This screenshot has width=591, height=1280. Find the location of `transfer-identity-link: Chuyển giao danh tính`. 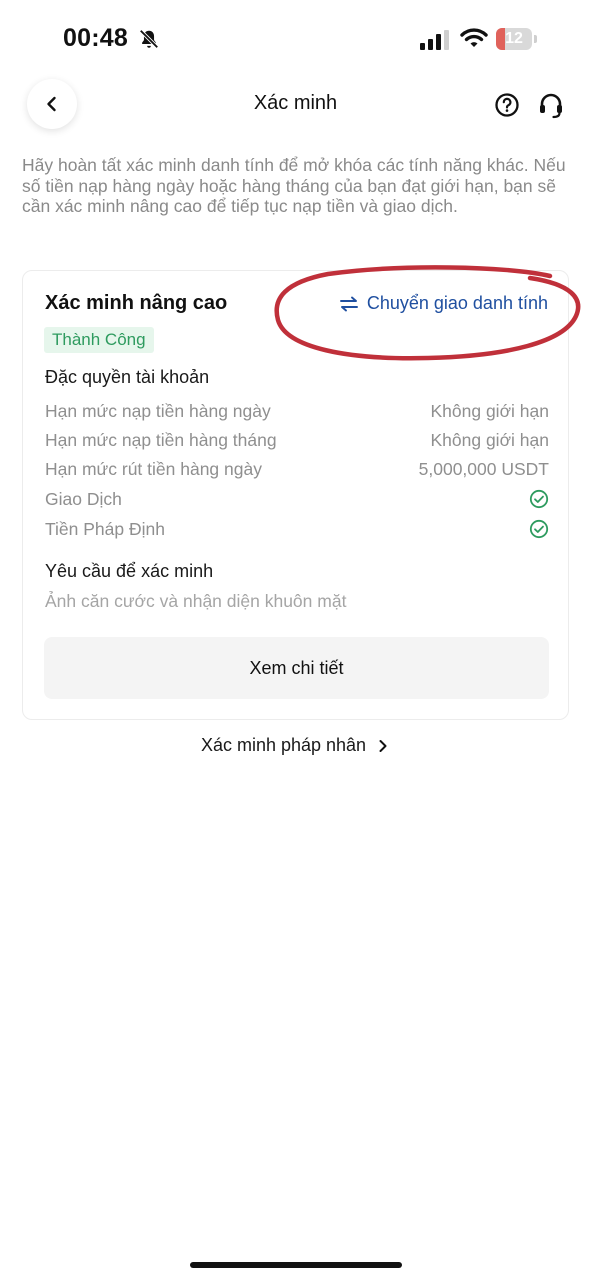

transfer-identity-link: Chuyển giao danh tính is located at coordinates (443, 303).